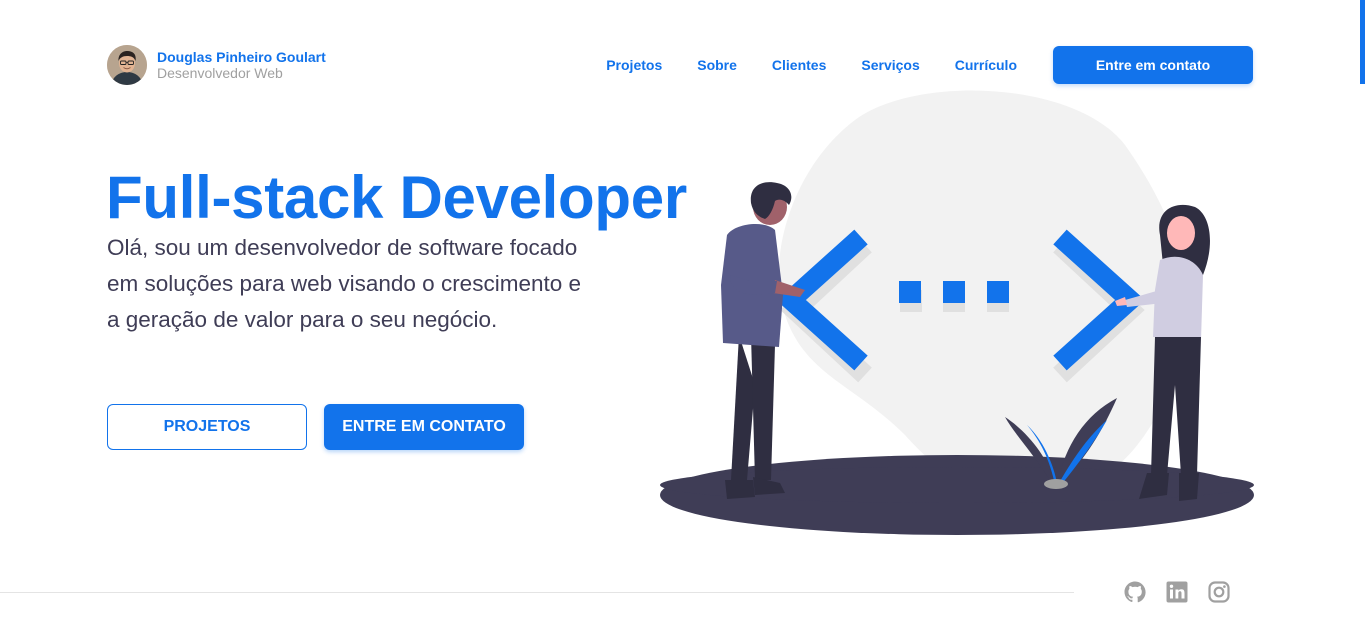 Image resolution: width=1365 pixels, height=623 pixels. I want to click on linkedin-icon, so click(1177, 592).